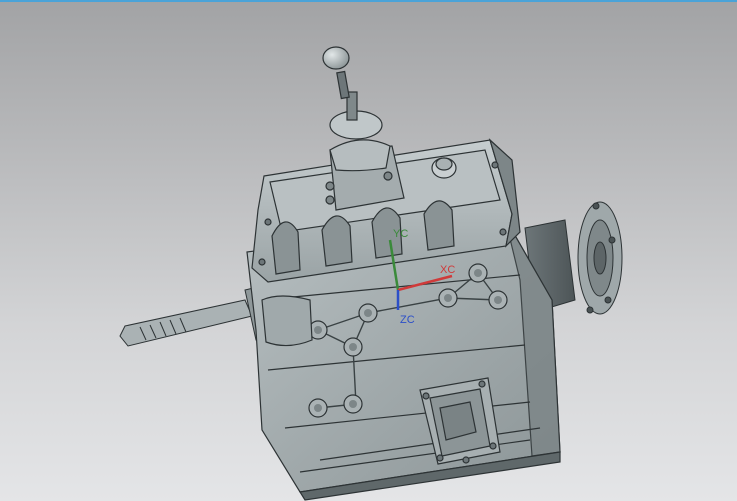 Image resolution: width=737 pixels, height=501 pixels. What do you see at coordinates (407, 320) in the screenshot?
I see `zc-axis-label: ZC` at bounding box center [407, 320].